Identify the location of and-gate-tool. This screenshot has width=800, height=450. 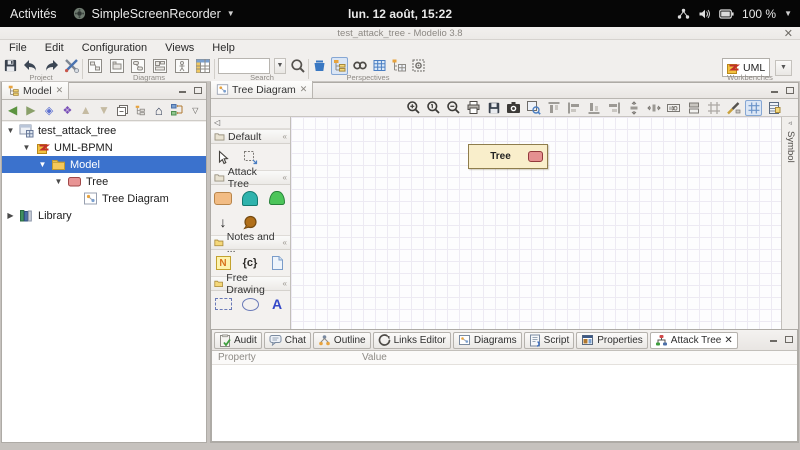
(250, 198).